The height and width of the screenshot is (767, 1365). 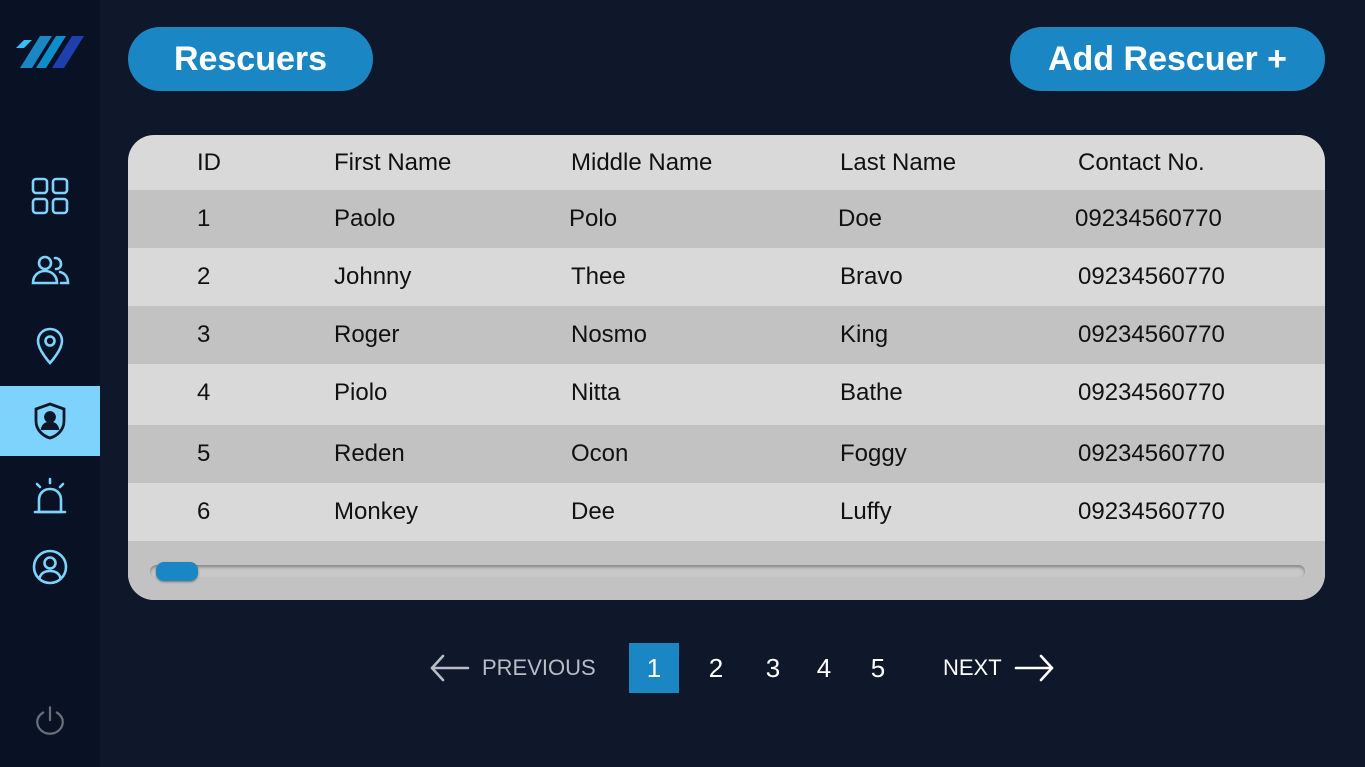 What do you see at coordinates (392, 162) in the screenshot?
I see `column-header-first-name: First Name` at bounding box center [392, 162].